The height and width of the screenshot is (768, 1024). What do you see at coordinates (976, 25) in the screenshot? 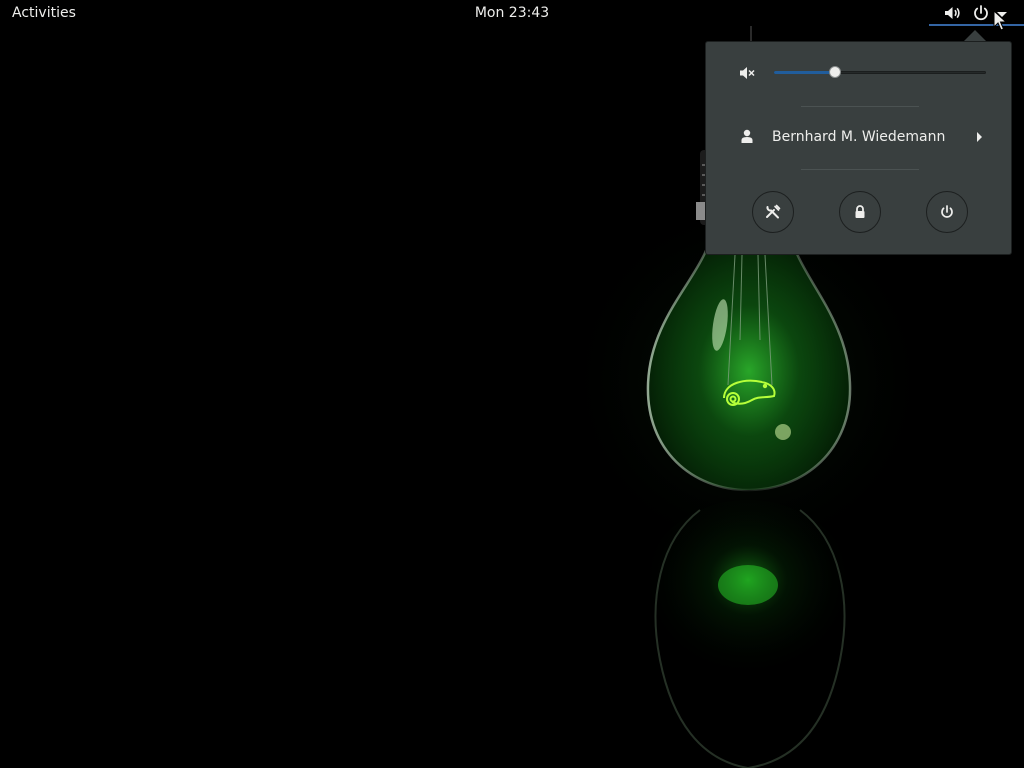
I see `active-indicator-underline` at bounding box center [976, 25].